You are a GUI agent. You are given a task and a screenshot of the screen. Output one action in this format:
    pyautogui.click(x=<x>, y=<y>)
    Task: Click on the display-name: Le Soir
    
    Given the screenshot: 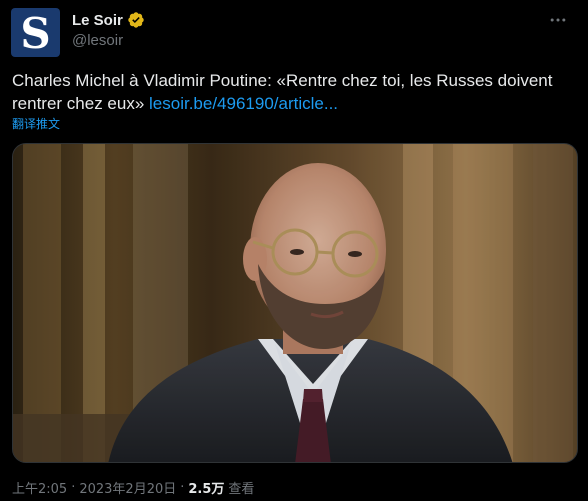 What is the action you would take?
    pyautogui.click(x=97, y=20)
    